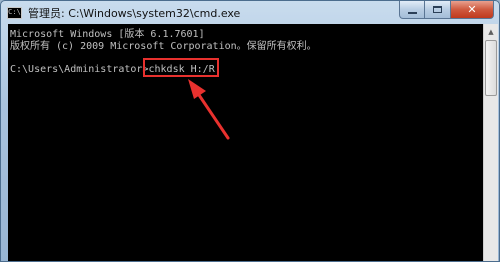 This screenshot has width=500, height=262. I want to click on console-prompt: C:\Users\Administrator>, so click(79, 69).